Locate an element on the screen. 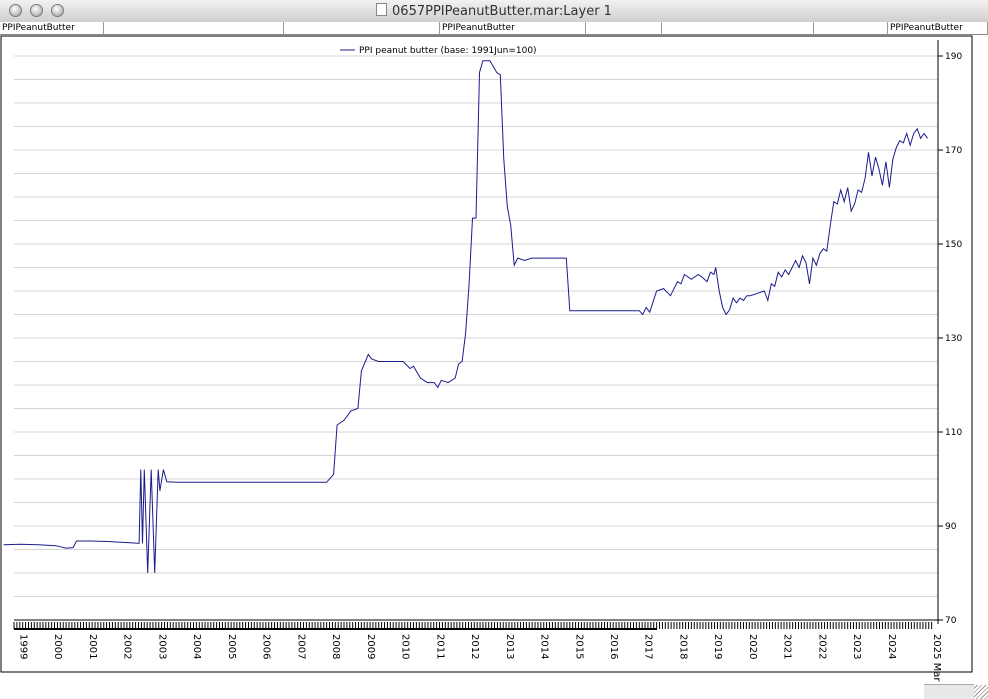 This screenshot has width=988, height=699. tab-layer-4: PPIPeanutButter is located at coordinates (513, 28).